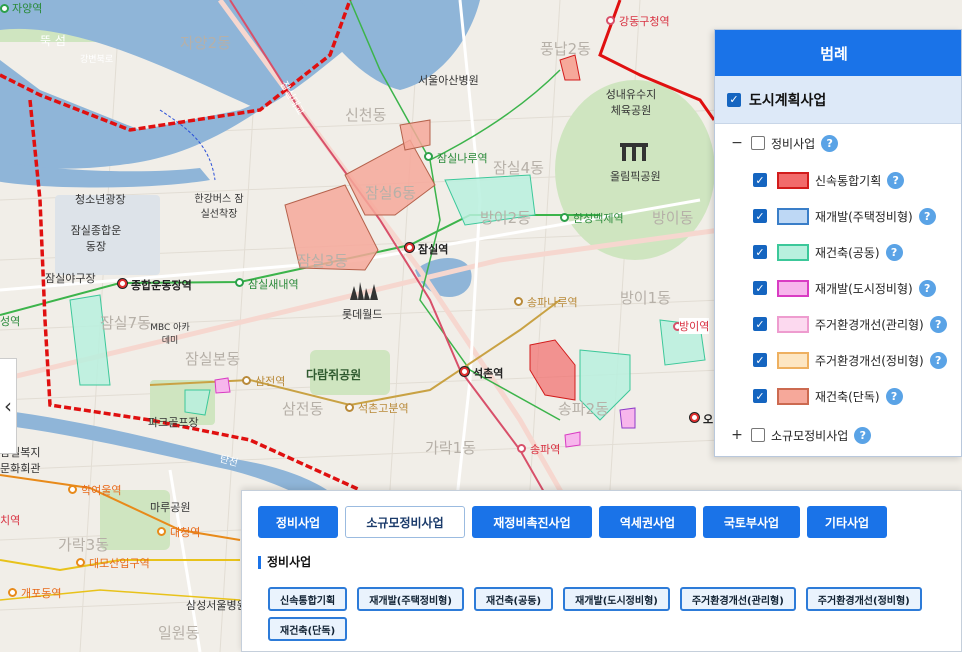  Describe the element at coordinates (847, 252) in the screenshot. I see `item-label: 재건축(공동)` at that location.